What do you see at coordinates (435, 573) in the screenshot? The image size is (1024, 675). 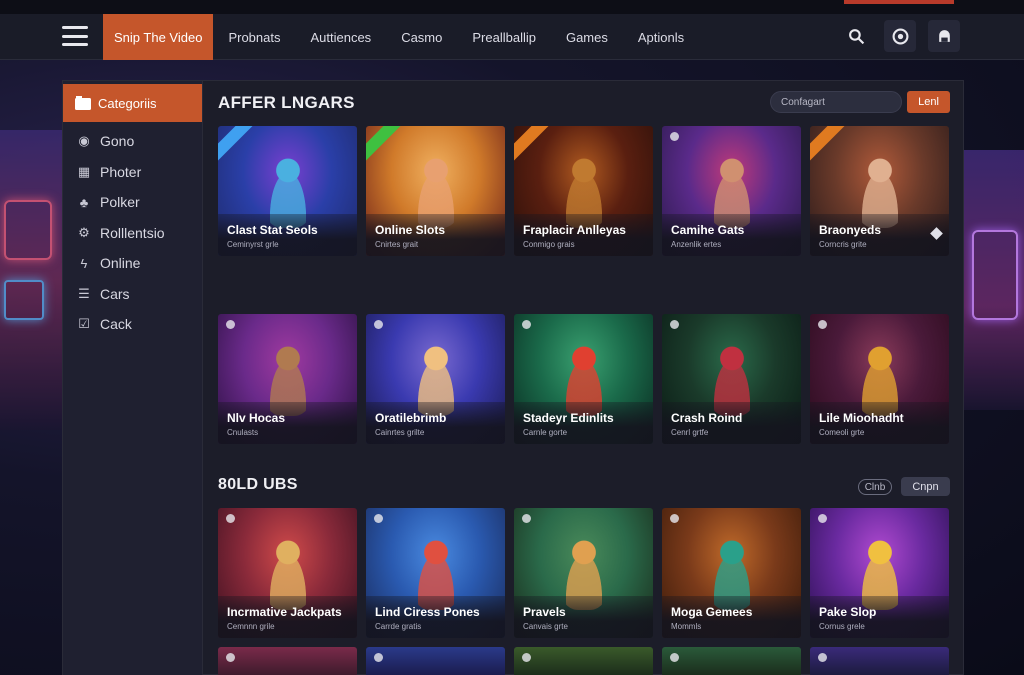 I see `game-card: Lind Ciress Pones Carrde gratis` at bounding box center [435, 573].